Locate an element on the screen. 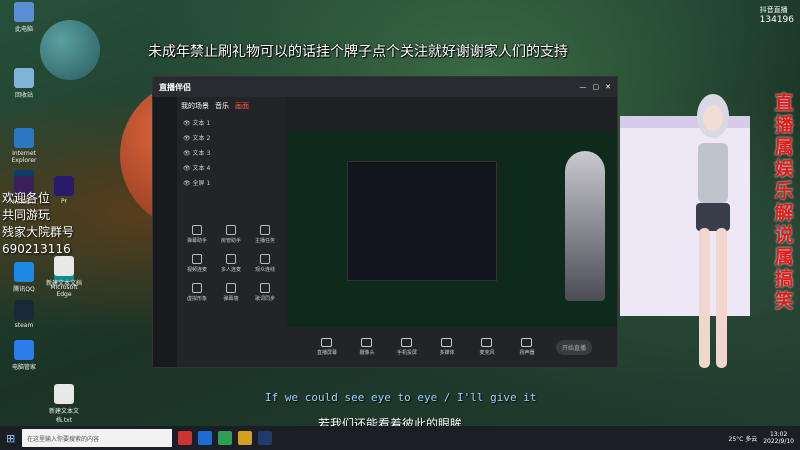  bottom-tool-label: 多媒体 is located at coordinates (447, 353).